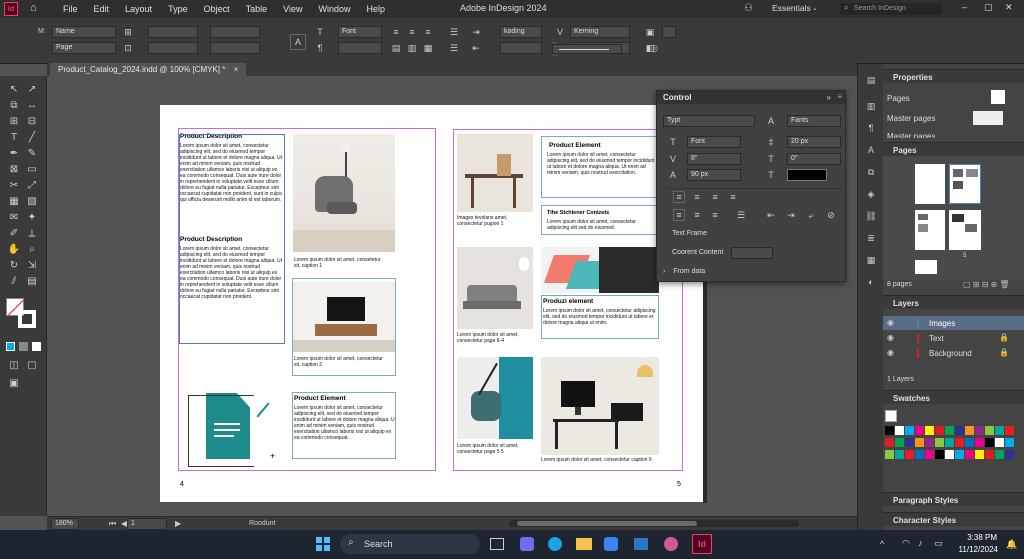  I want to click on indesign-taskbar-icon: Id, so click(702, 544).